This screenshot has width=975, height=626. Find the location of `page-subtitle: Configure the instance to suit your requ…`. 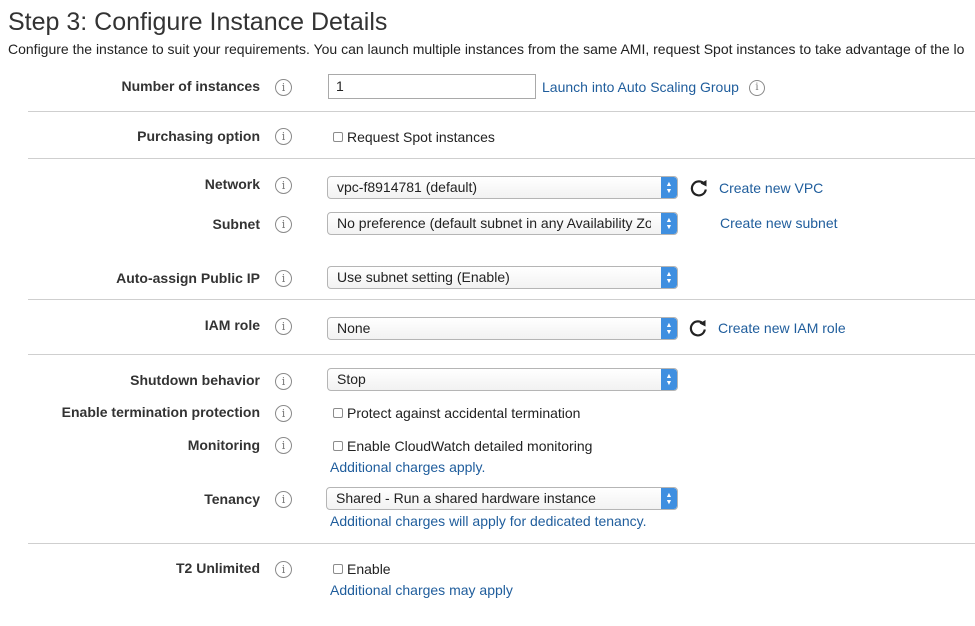

page-subtitle: Configure the instance to suit your requ… is located at coordinates (486, 49).